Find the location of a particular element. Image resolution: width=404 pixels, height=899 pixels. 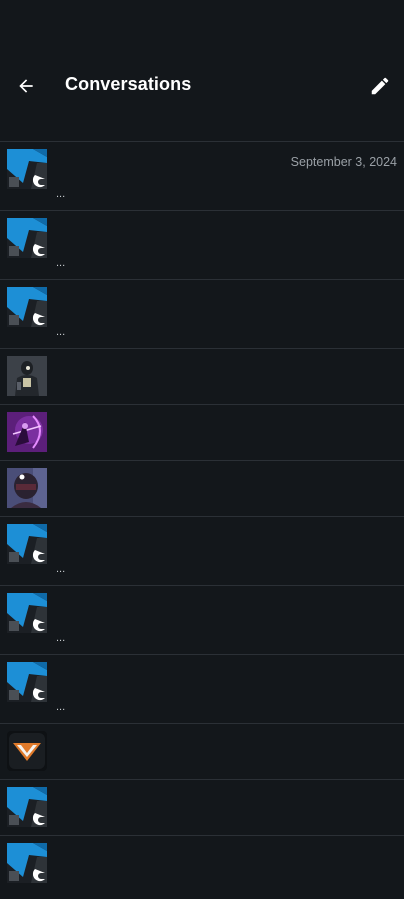

armored-character-avatar is located at coordinates (27, 376).